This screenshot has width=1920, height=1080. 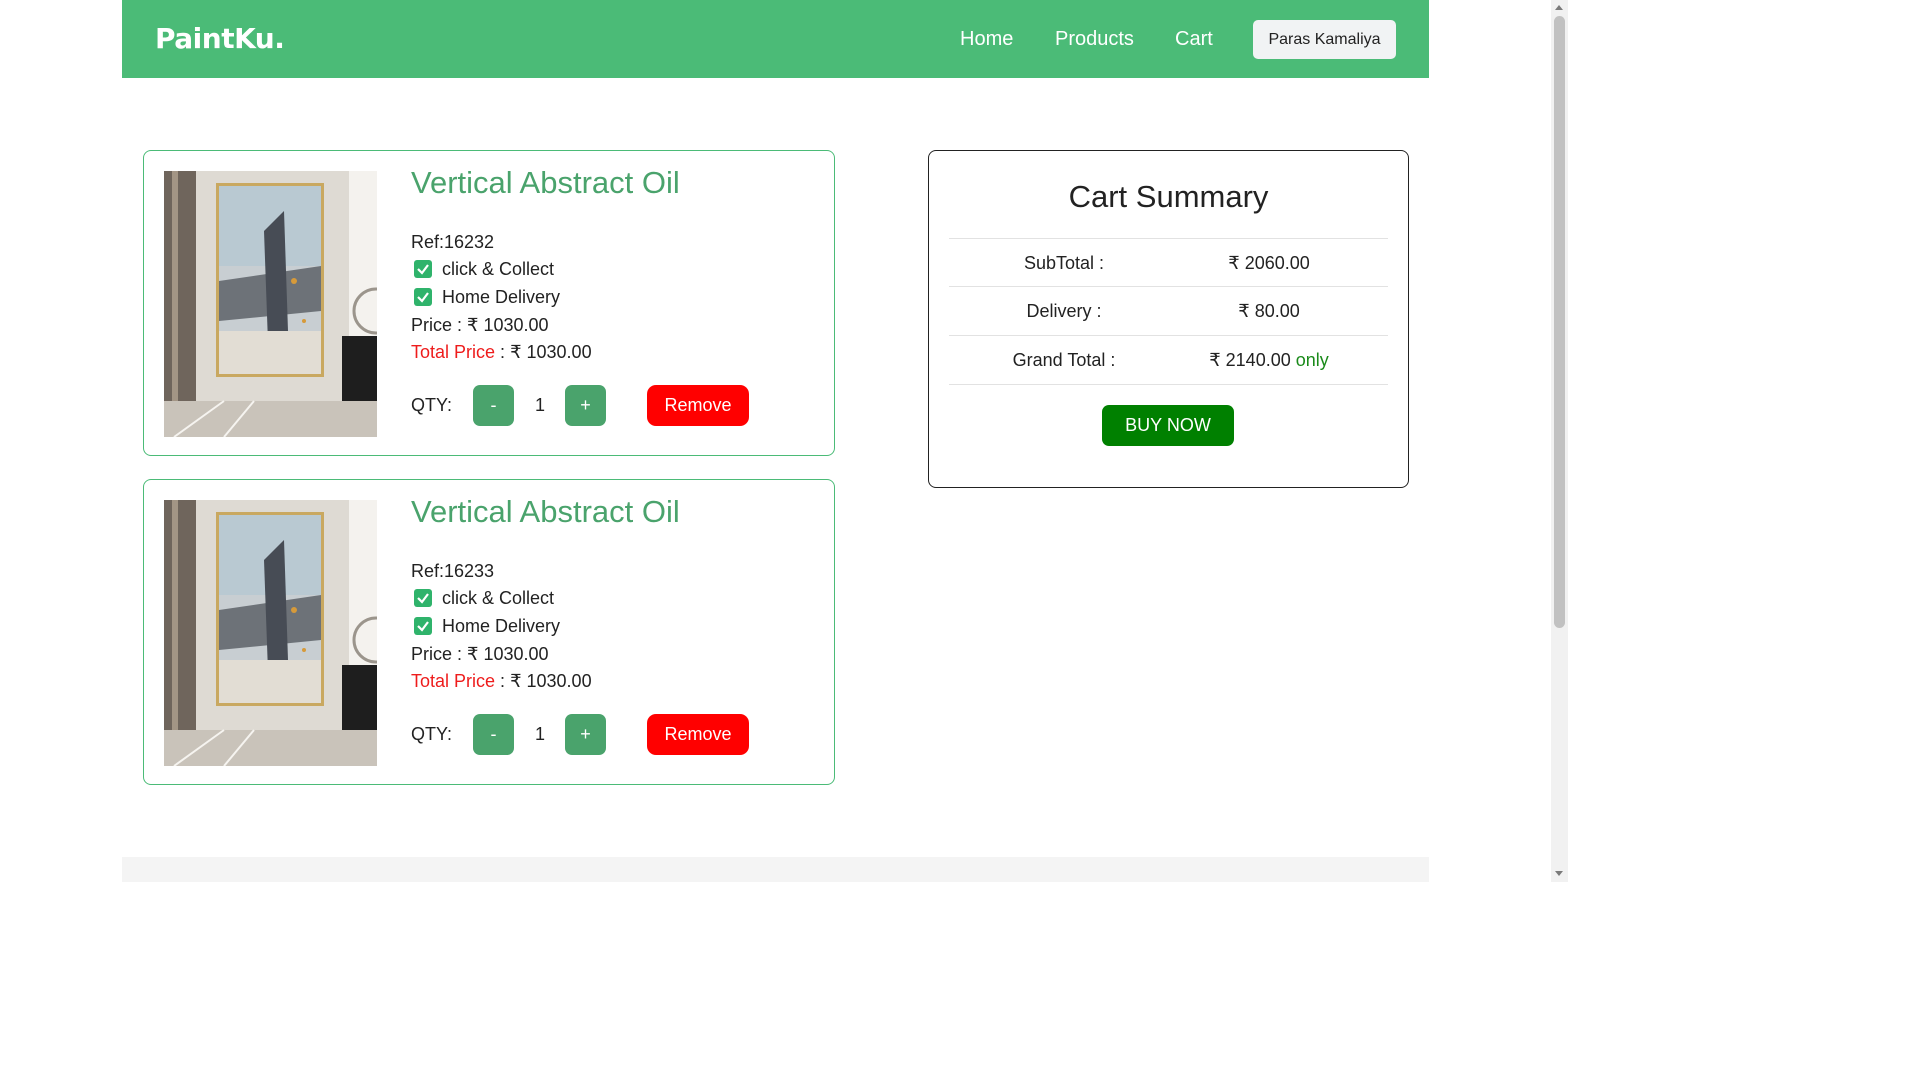 I want to click on summary-row-grand-total: Grand Total : ₹ 2140.00 only, so click(x=1168, y=360).